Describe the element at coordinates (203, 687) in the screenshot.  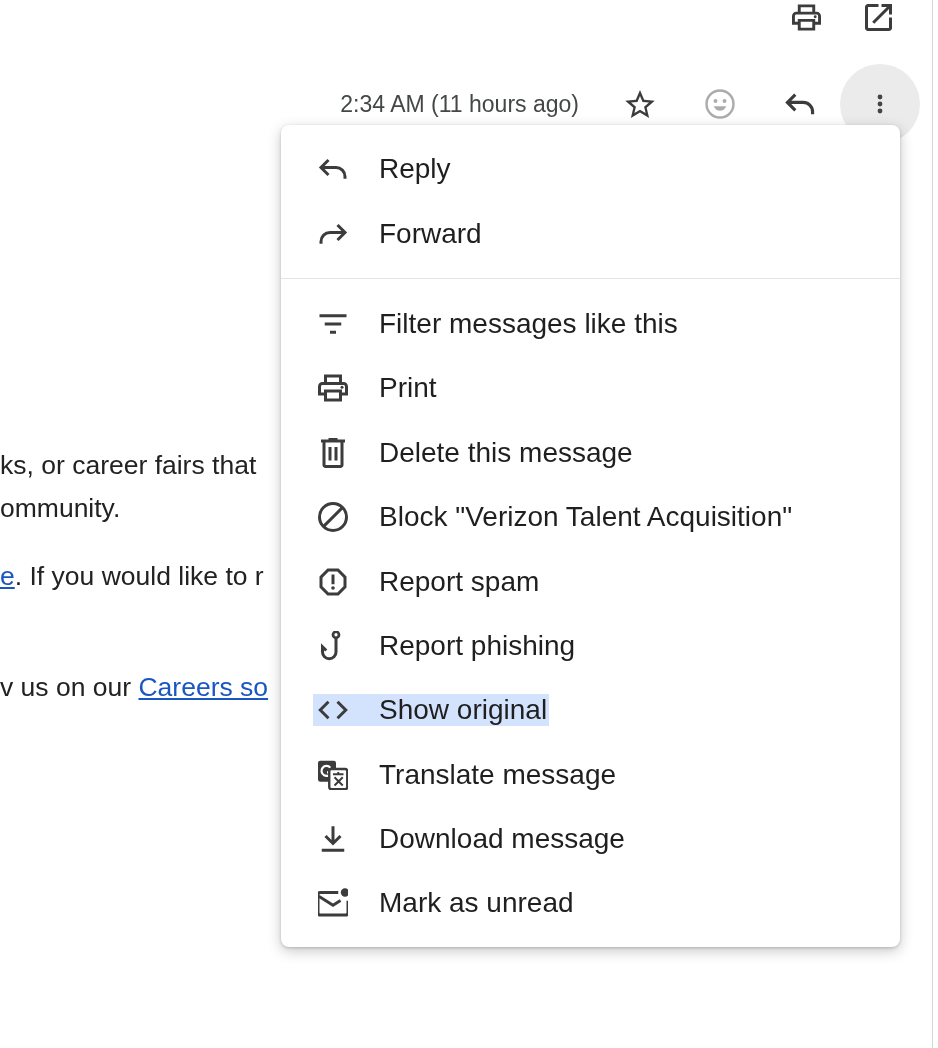
I see `link: Careers so` at that location.